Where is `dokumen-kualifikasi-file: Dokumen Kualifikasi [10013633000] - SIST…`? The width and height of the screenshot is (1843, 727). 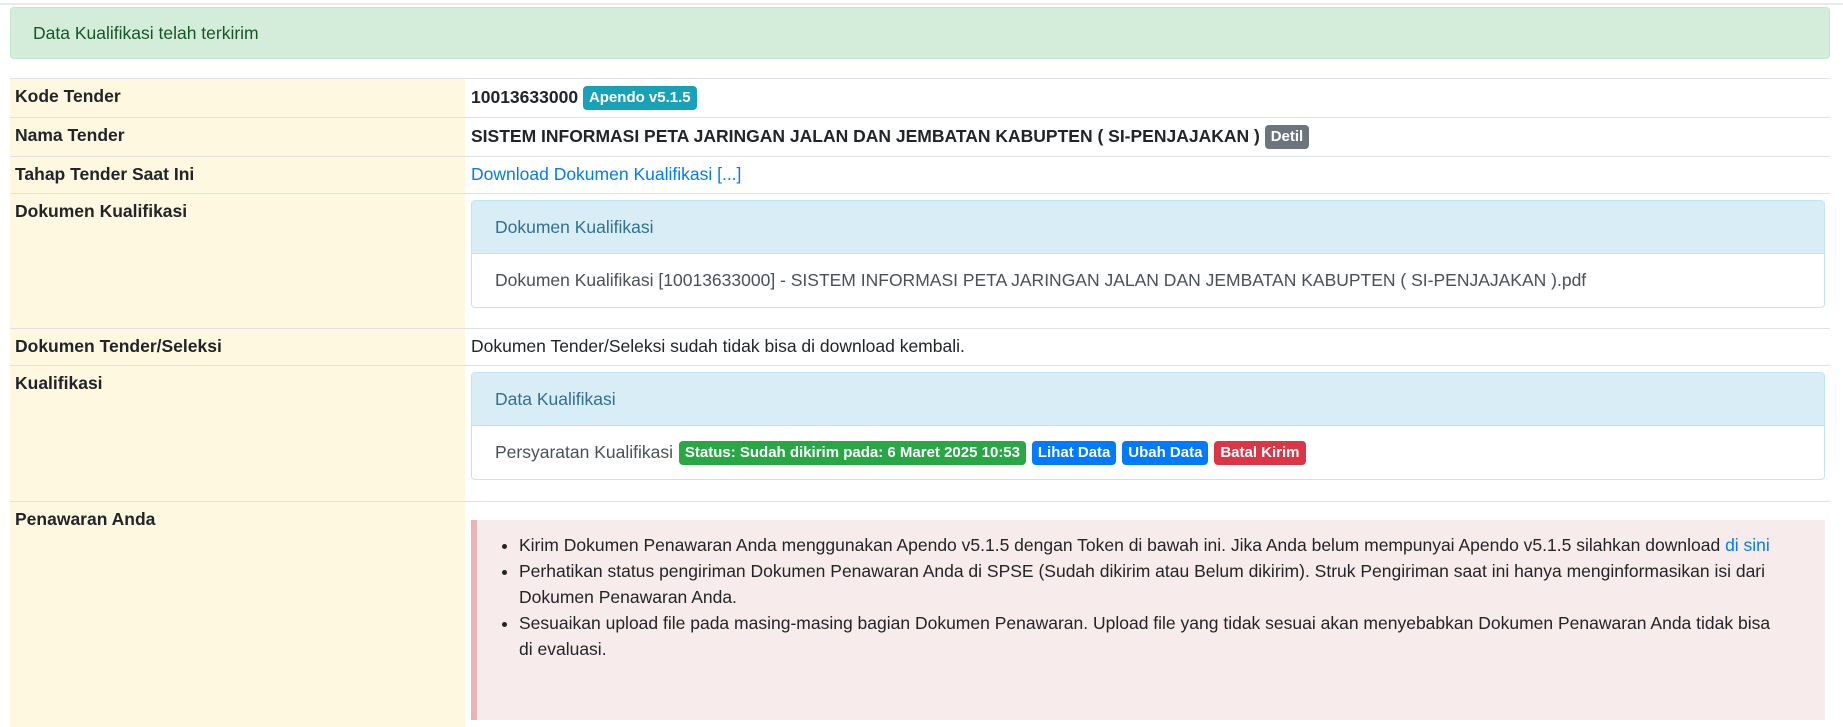
dokumen-kualifikasi-file: Dokumen Kualifikasi [10013633000] - SIST… is located at coordinates (1148, 280).